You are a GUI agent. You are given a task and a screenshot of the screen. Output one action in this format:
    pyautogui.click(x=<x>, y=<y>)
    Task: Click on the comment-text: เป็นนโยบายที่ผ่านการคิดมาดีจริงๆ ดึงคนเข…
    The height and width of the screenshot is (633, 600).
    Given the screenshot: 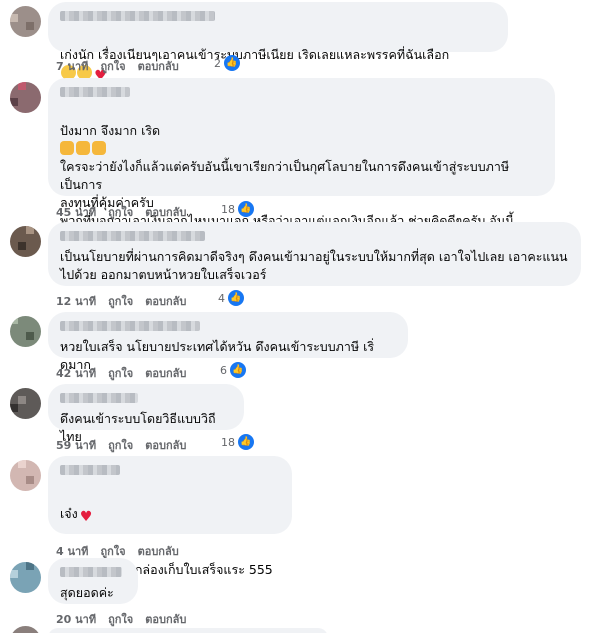 What is the action you would take?
    pyautogui.click(x=314, y=265)
    